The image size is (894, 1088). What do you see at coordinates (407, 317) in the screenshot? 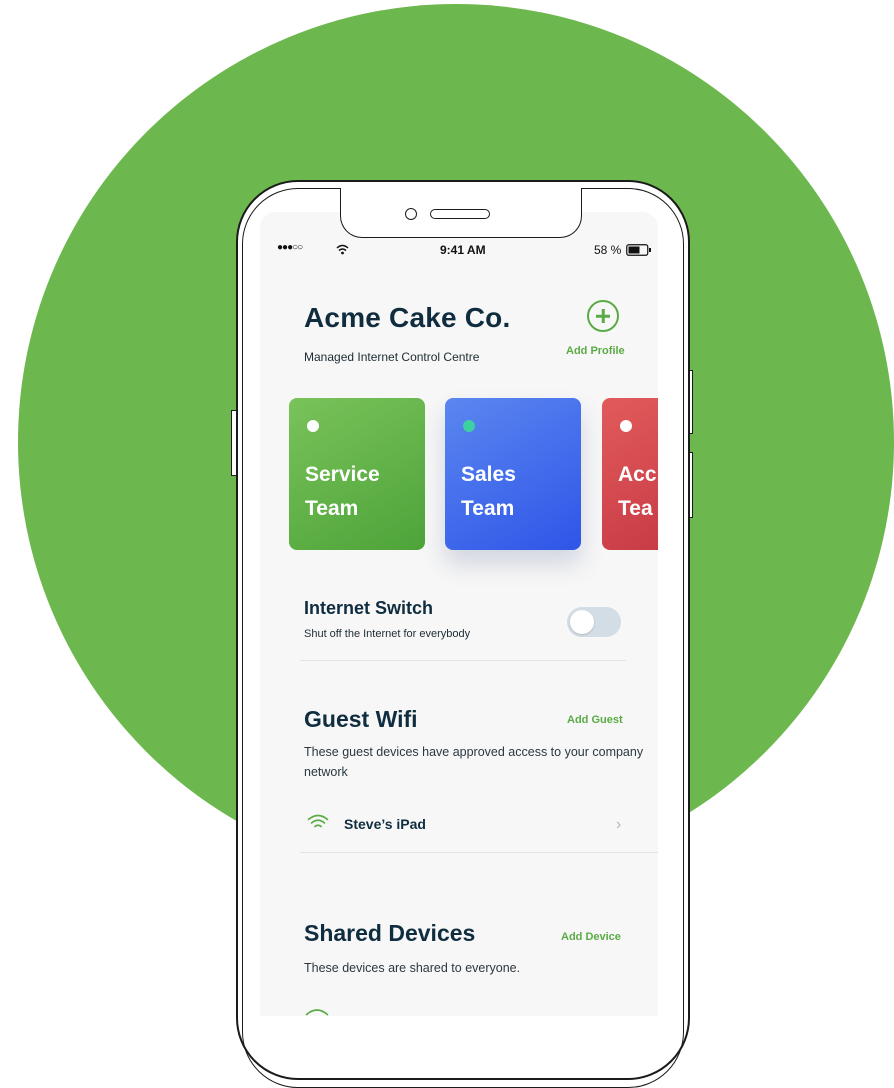
I see `page-title: Acme Cake Co.` at bounding box center [407, 317].